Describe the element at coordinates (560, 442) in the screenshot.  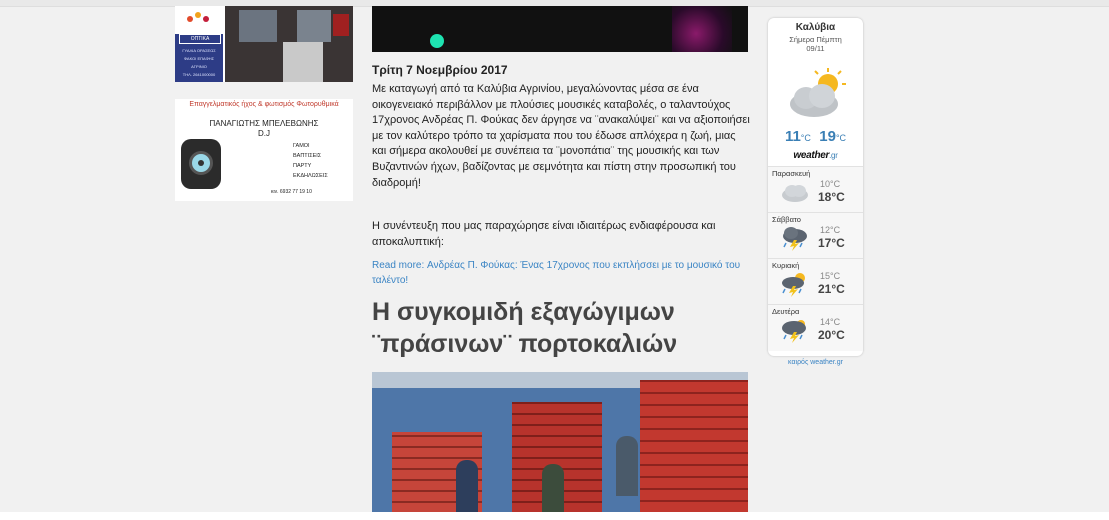
I see `oranges-truck-photo` at that location.